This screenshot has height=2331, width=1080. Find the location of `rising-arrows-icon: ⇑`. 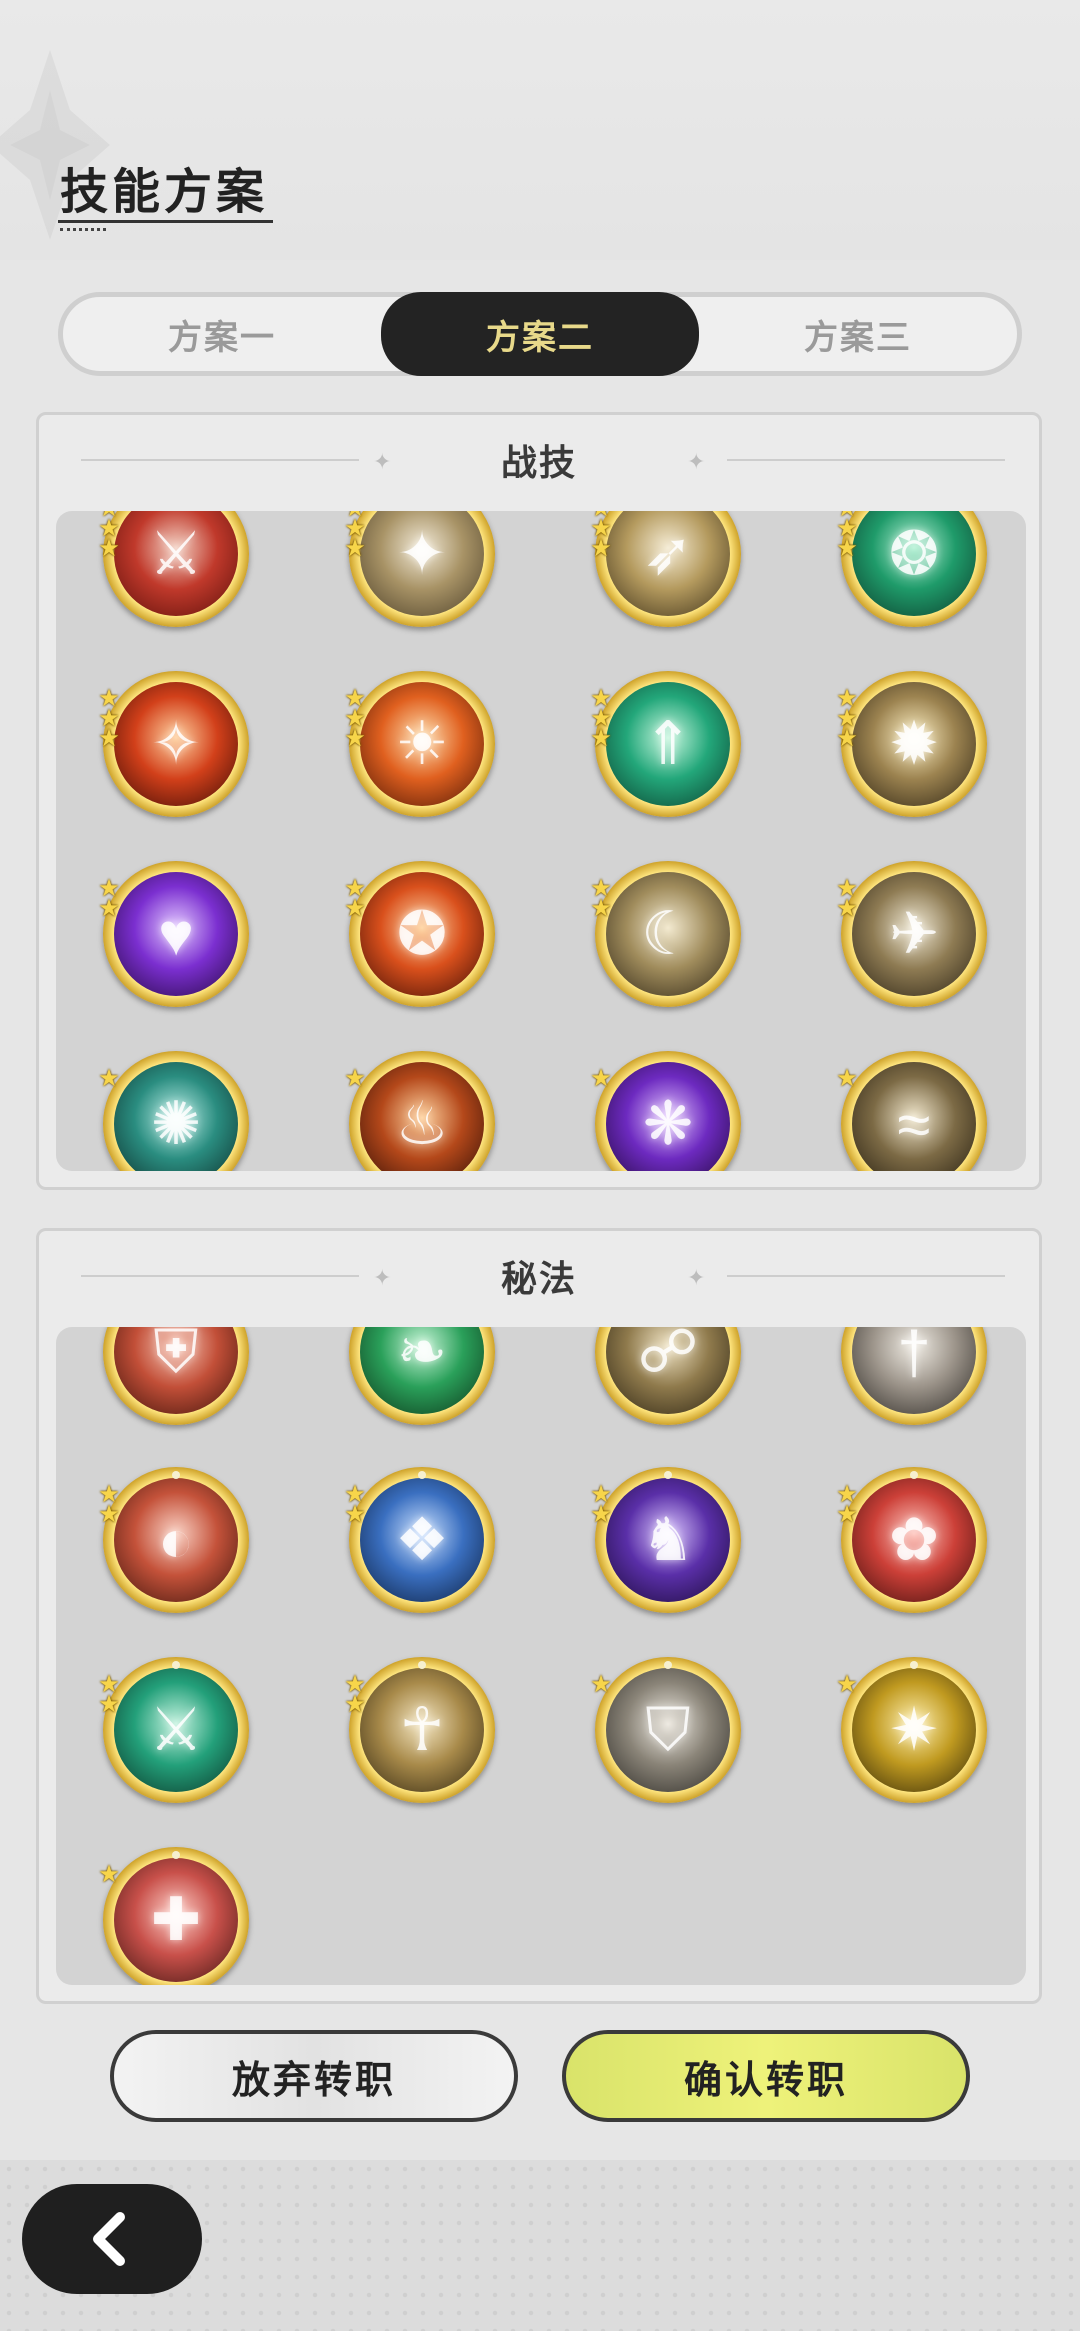

rising-arrows-icon: ⇑ is located at coordinates (668, 743).